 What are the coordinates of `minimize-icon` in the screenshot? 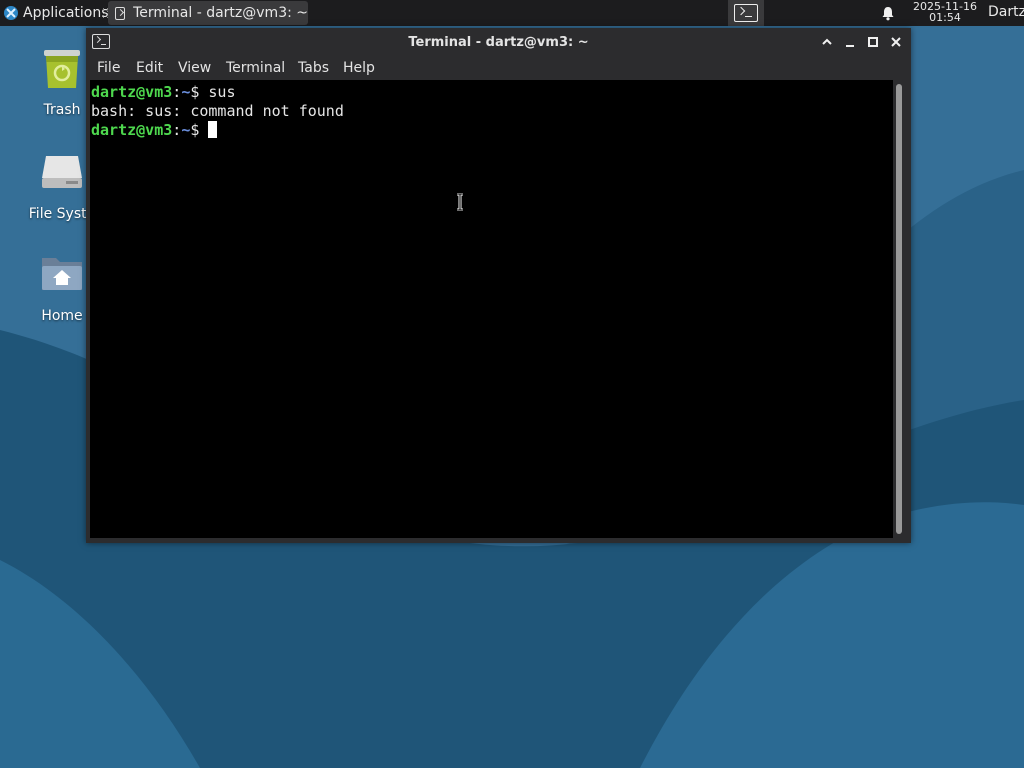 It's located at (850, 46).